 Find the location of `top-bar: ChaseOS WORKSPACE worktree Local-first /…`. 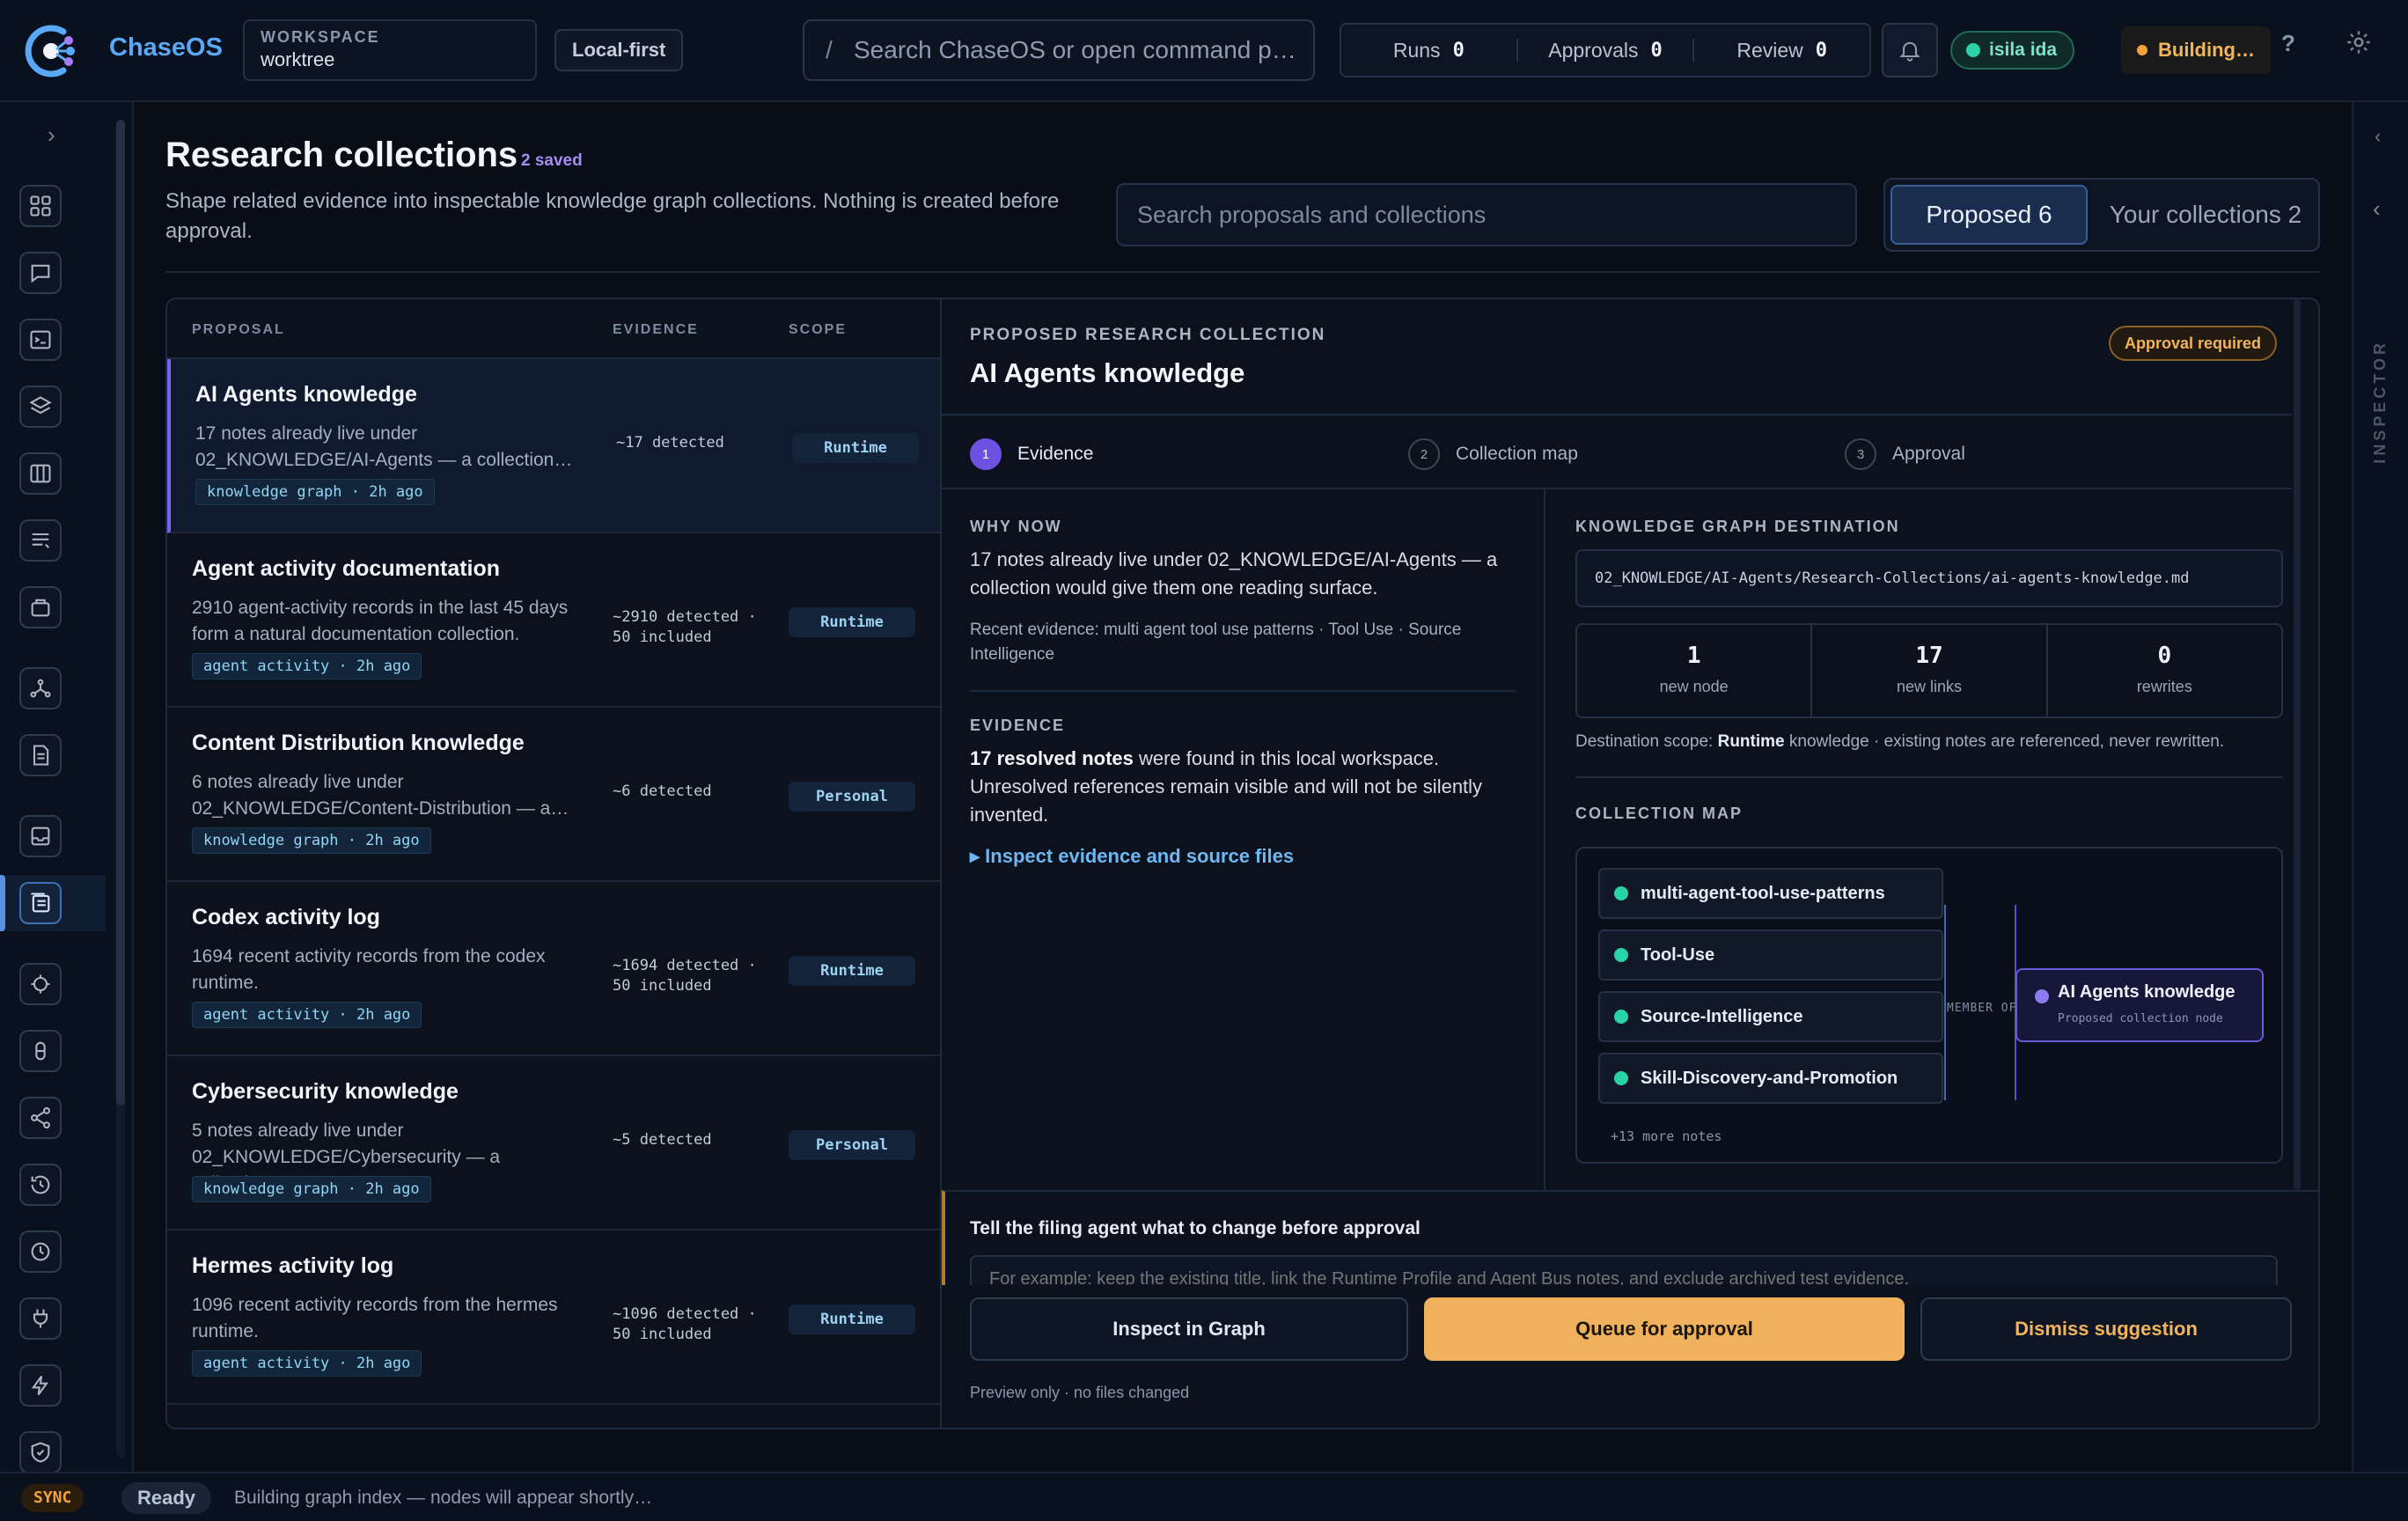

top-bar: ChaseOS WORKSPACE worktree Local-first /… is located at coordinates (1204, 51).